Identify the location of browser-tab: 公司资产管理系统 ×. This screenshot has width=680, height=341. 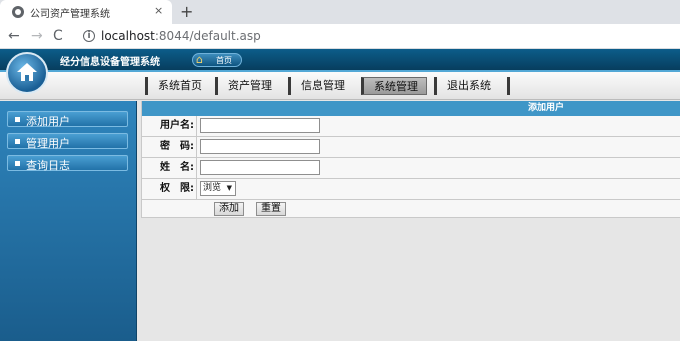
(86, 12).